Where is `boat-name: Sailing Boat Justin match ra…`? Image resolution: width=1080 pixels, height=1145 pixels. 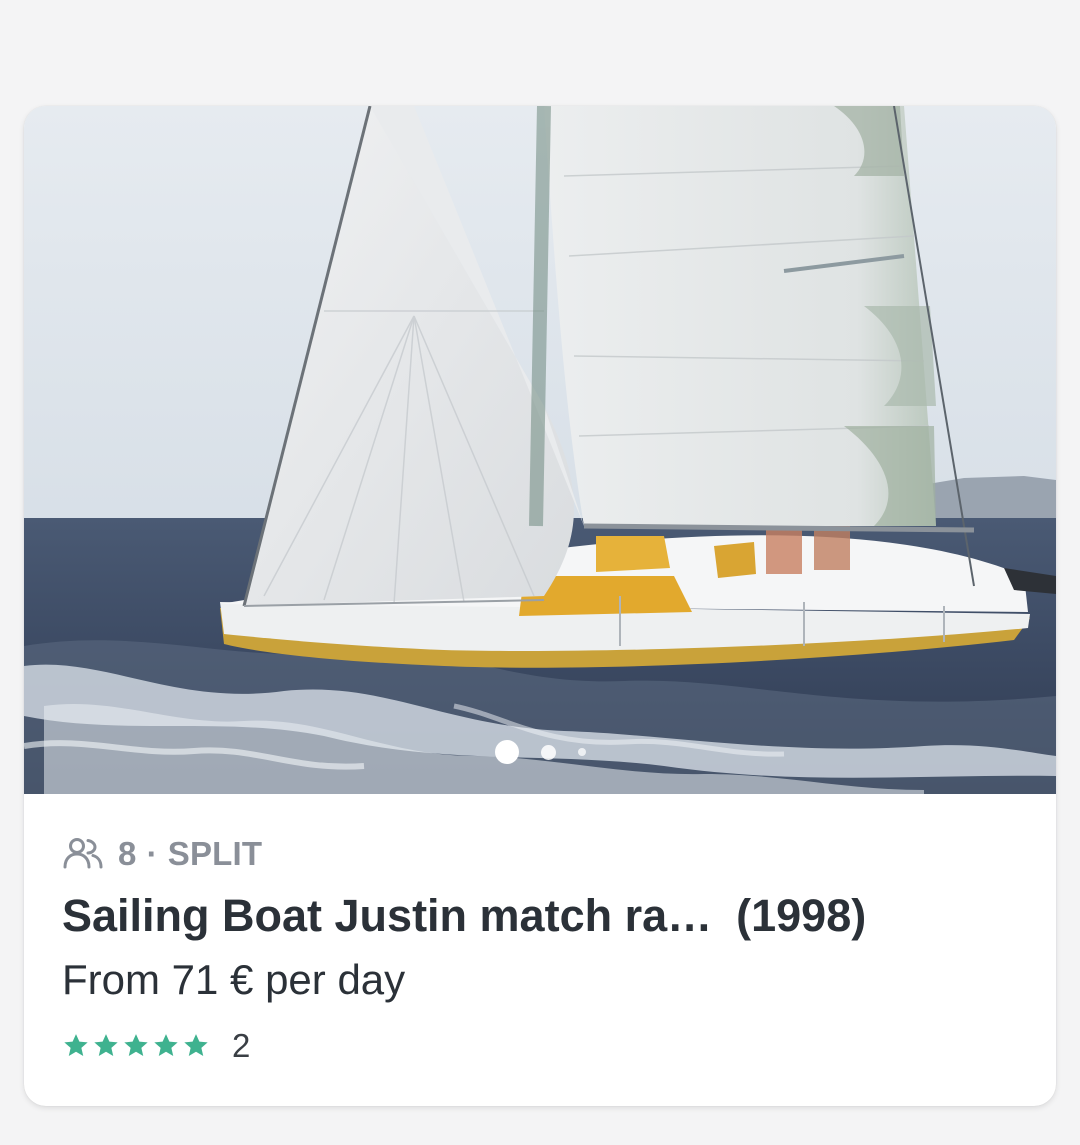
boat-name: Sailing Boat Justin match ra… is located at coordinates (387, 915).